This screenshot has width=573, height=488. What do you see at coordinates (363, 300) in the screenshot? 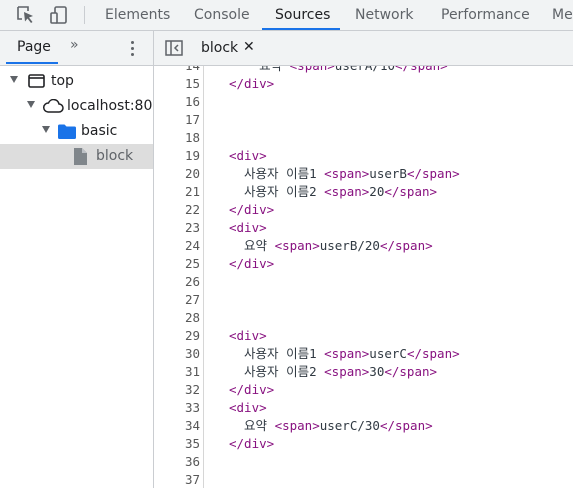
I see `code-line: 27` at bounding box center [363, 300].